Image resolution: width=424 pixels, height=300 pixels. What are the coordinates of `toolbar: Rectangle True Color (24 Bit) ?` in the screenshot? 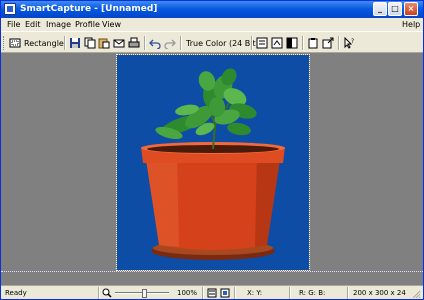 It's located at (212, 42).